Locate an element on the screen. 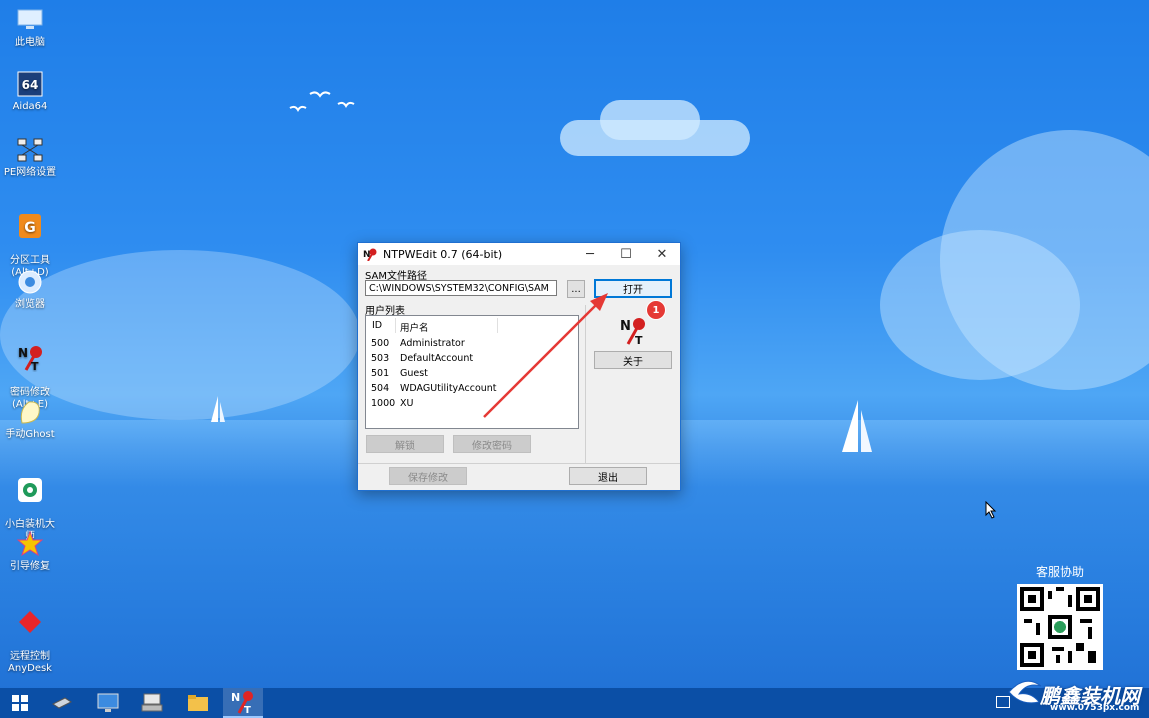 This screenshot has width=1149, height=718. exit-button: 退出 is located at coordinates (608, 476).